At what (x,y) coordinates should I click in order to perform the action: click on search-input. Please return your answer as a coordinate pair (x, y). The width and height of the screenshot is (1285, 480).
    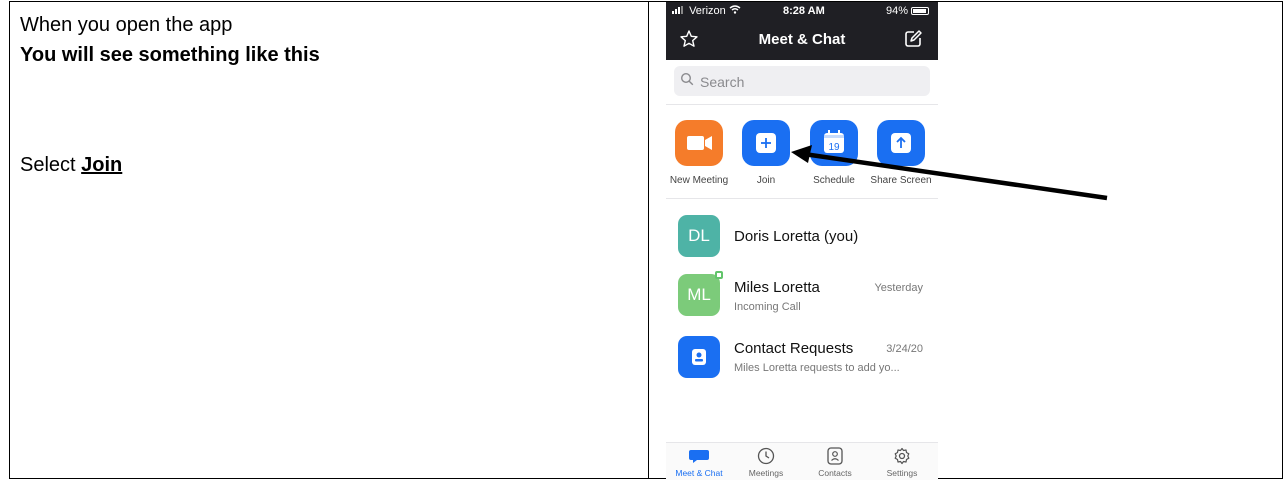
    Looking at the image, I should click on (810, 82).